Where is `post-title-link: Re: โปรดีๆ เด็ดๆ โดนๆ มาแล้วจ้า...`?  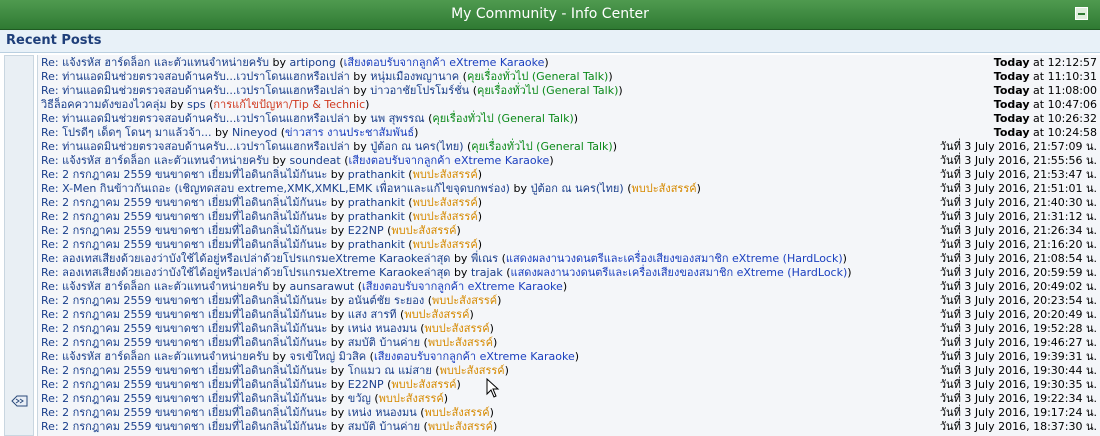 post-title-link: Re: โปรดีๆ เด็ดๆ โดนๆ มาแล้วจ้า... is located at coordinates (126, 132).